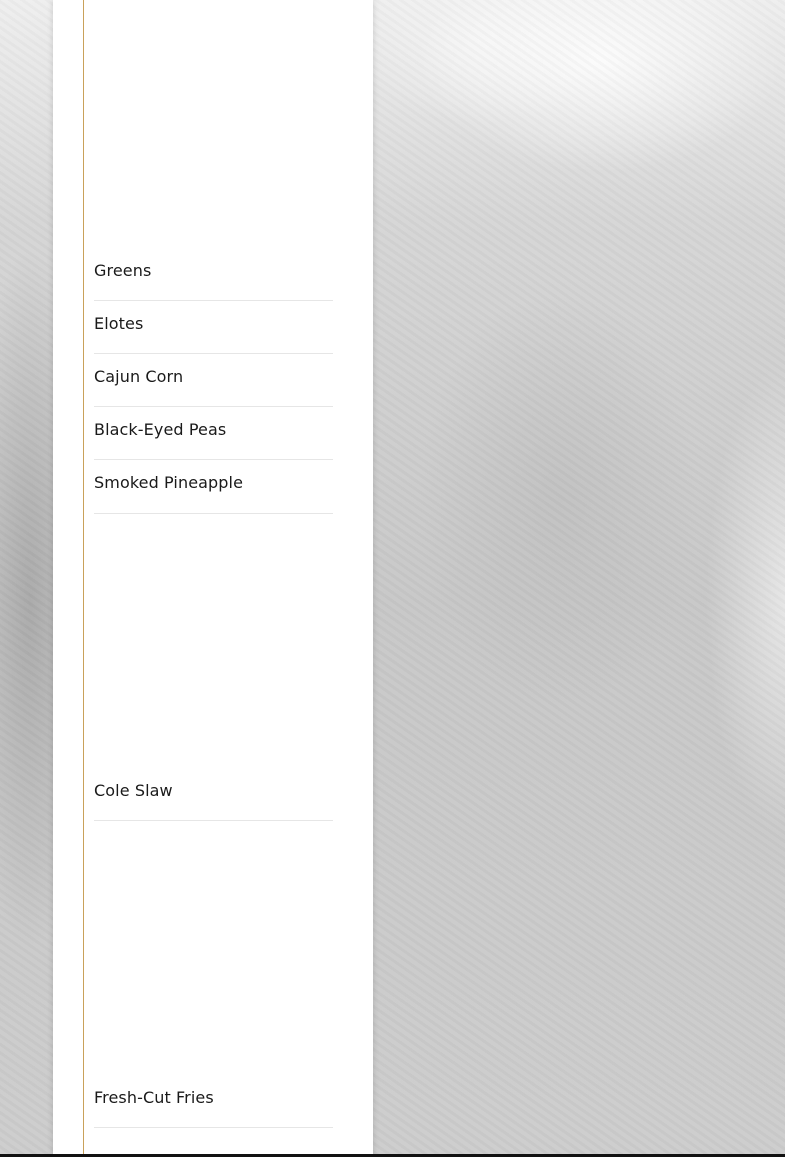 This screenshot has width=785, height=1157. What do you see at coordinates (83, 578) in the screenshot?
I see `accent-border` at bounding box center [83, 578].